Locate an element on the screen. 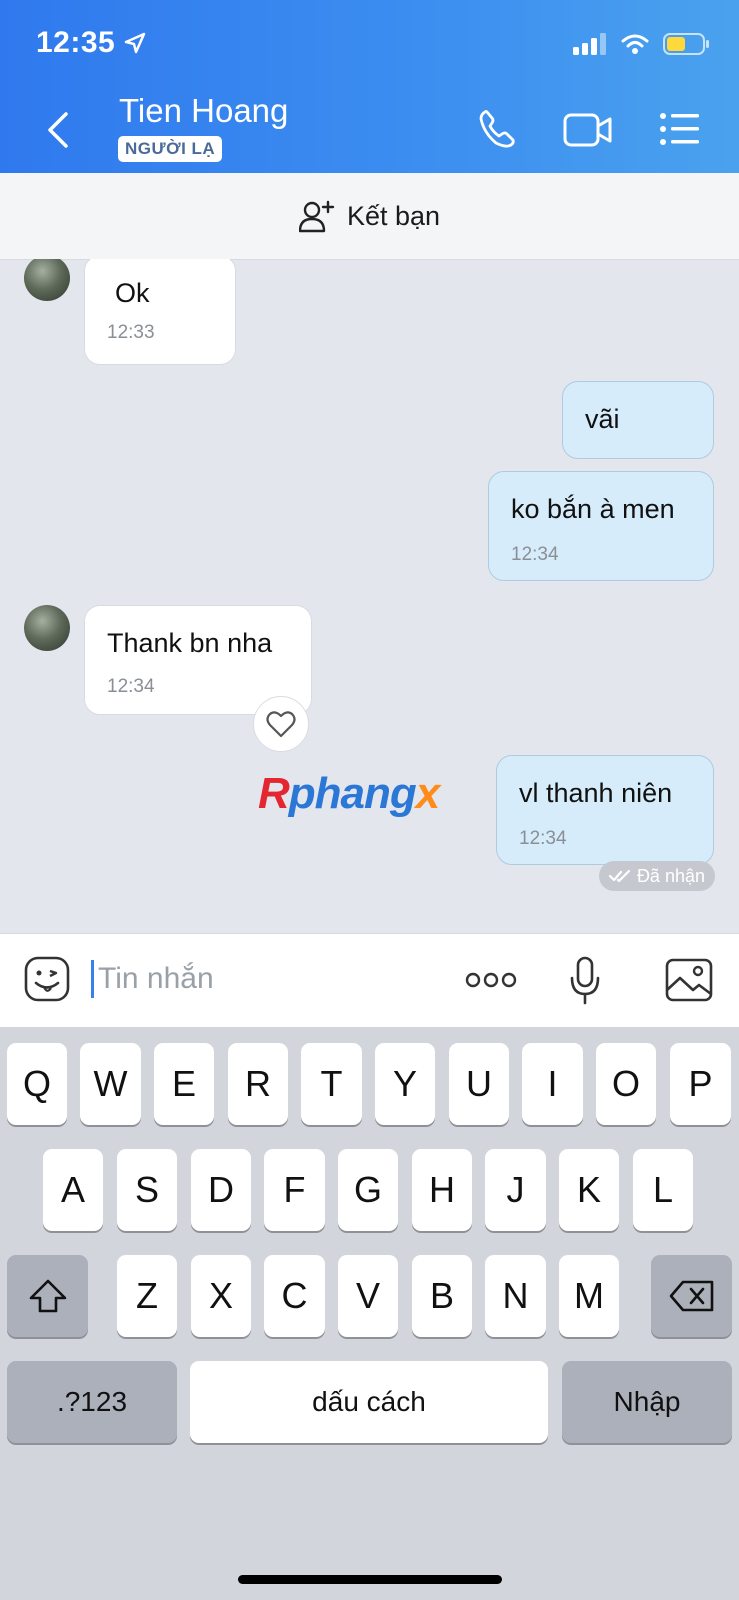  key-g: G is located at coordinates (368, 1190).